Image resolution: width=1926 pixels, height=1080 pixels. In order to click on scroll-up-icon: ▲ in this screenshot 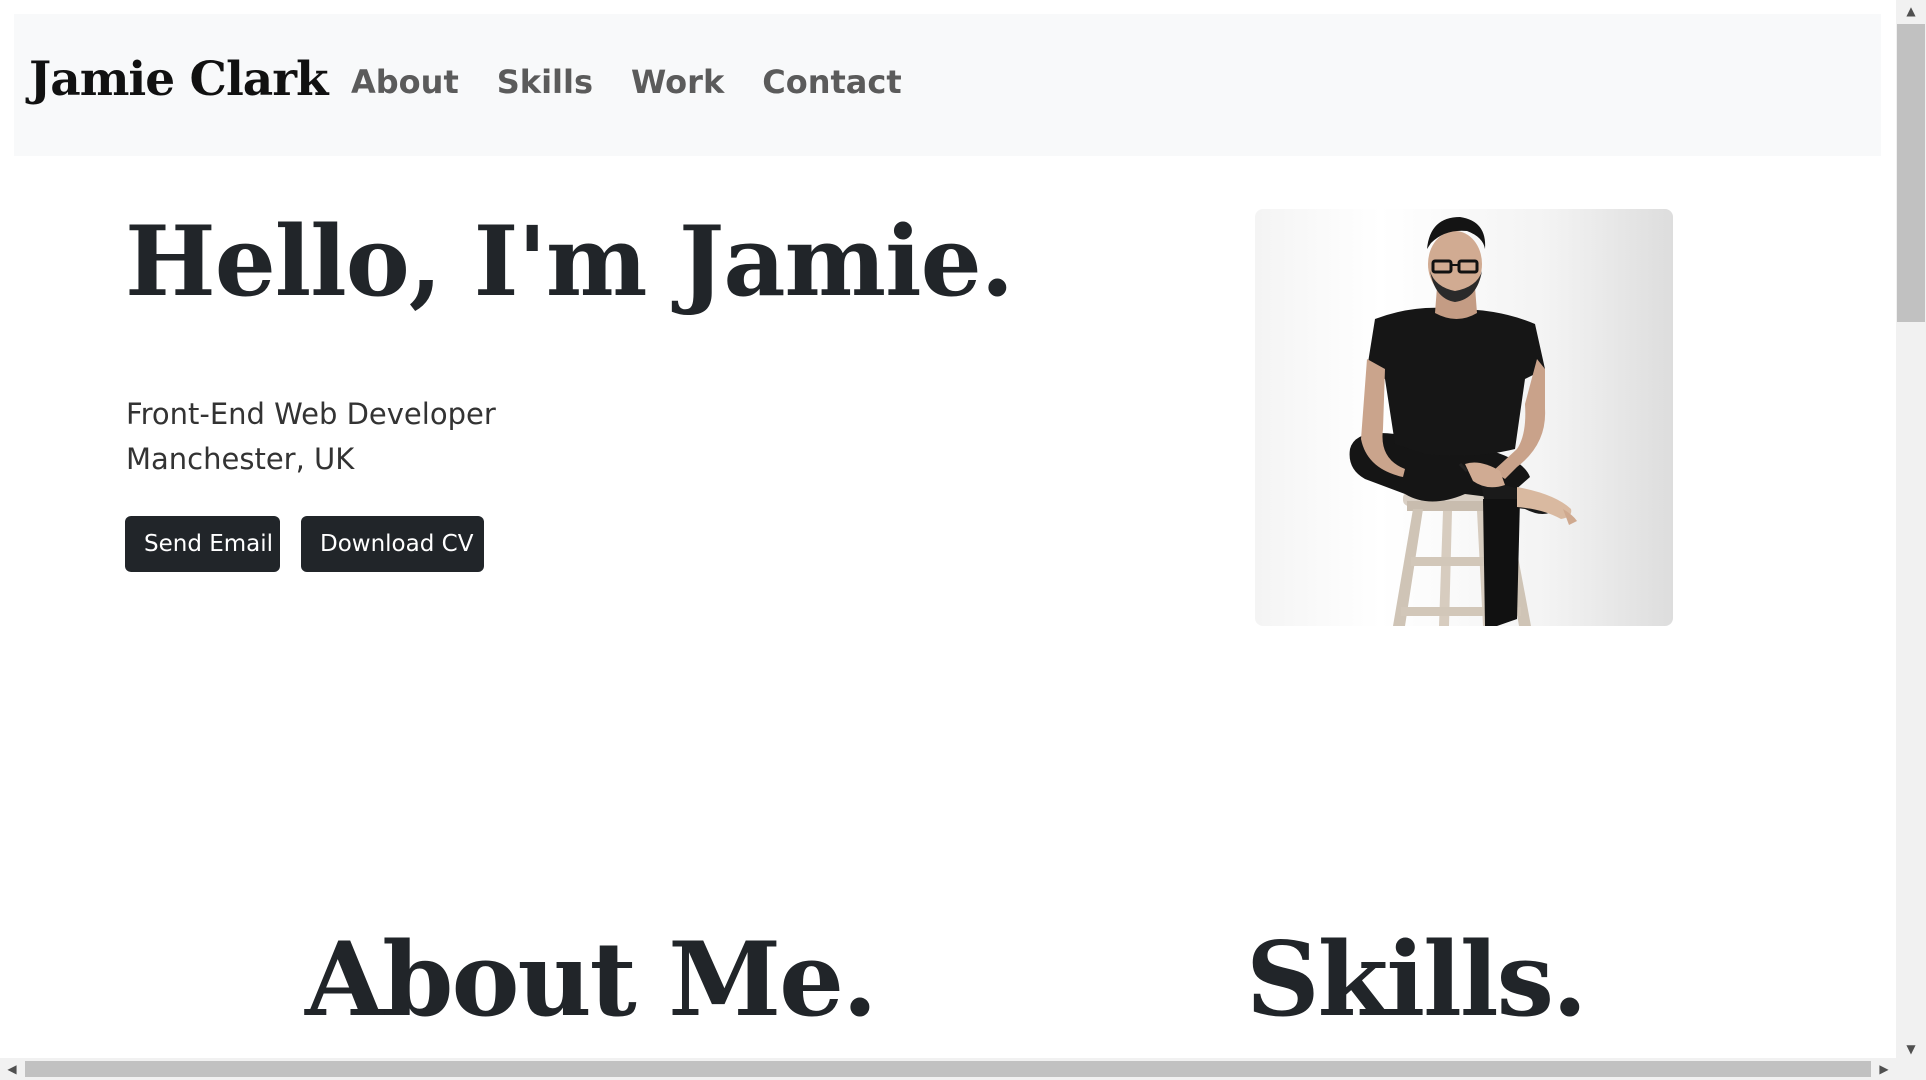, I will do `click(1911, 11)`.